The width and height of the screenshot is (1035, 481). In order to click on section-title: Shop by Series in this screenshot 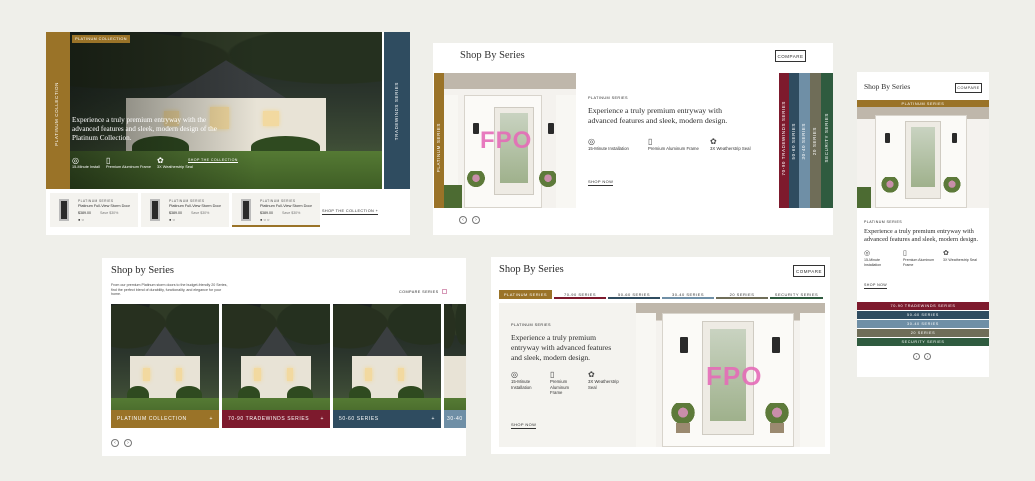, I will do `click(142, 270)`.